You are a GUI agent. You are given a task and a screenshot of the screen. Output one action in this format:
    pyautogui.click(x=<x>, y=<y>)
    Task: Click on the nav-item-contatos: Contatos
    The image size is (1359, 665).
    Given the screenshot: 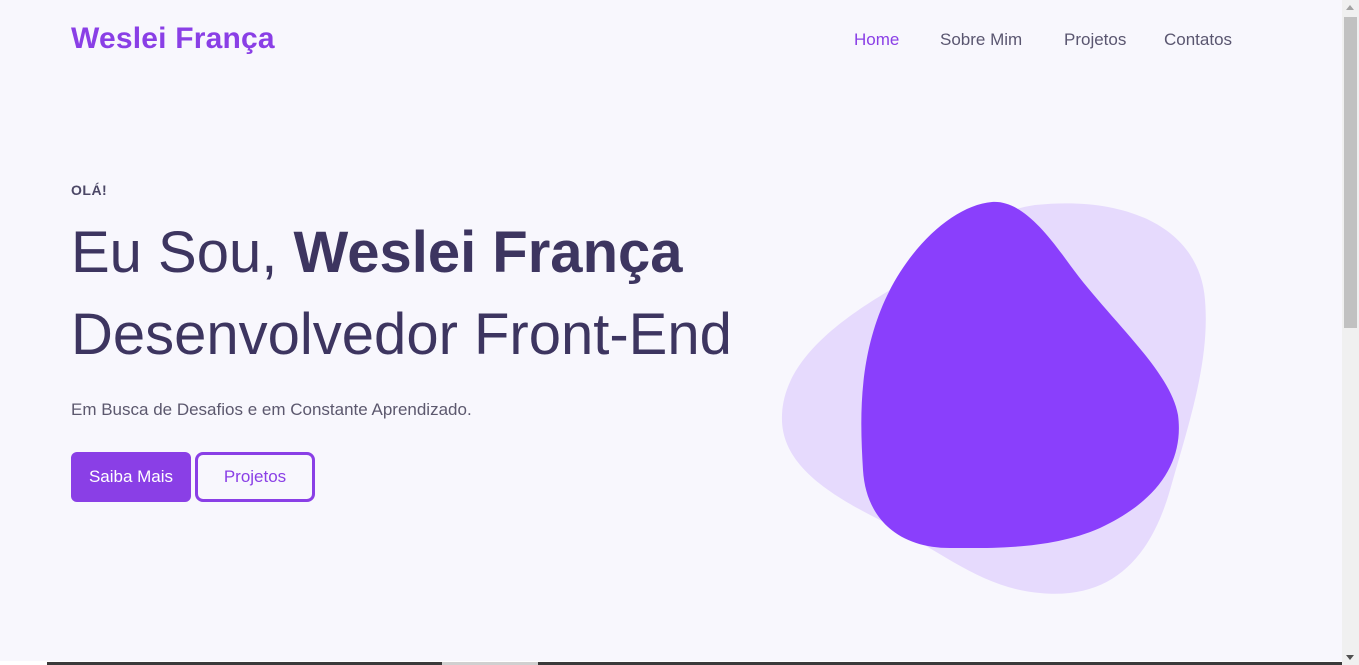 What is the action you would take?
    pyautogui.click(x=1198, y=40)
    